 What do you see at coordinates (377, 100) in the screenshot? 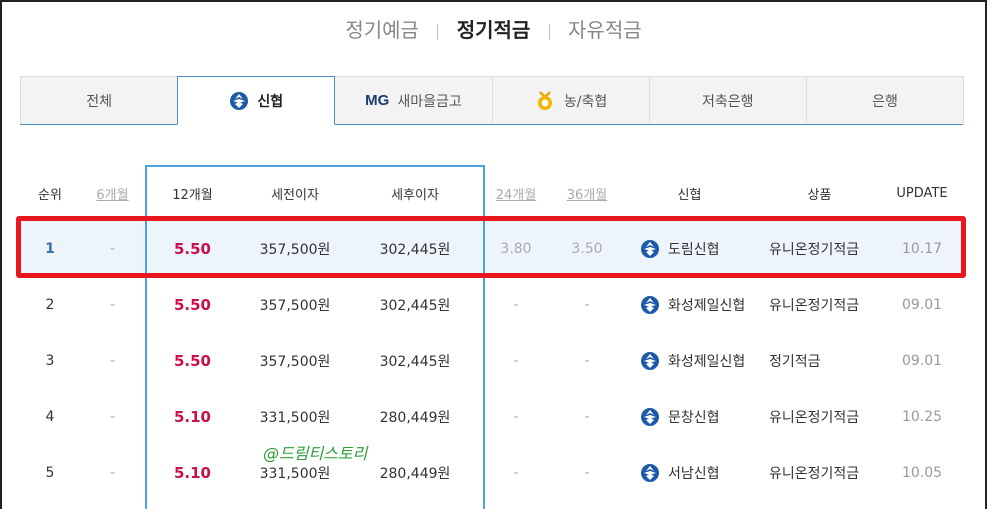
I see `mg-logo-icon: MG` at bounding box center [377, 100].